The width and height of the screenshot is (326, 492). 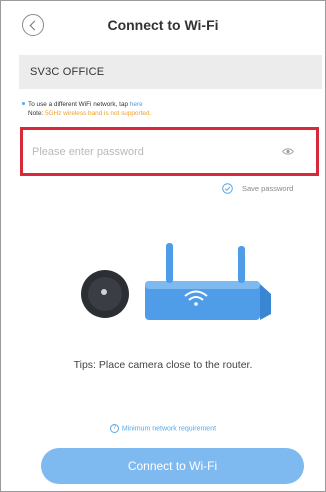 What do you see at coordinates (67, 72) in the screenshot?
I see `network-name: SV3C OFFICE` at bounding box center [67, 72].